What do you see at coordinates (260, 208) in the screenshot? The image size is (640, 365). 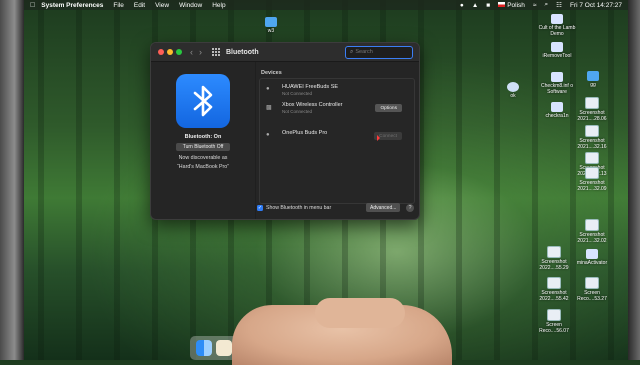 I see `show-in-menu-bar-checkbox: ✓` at bounding box center [260, 208].